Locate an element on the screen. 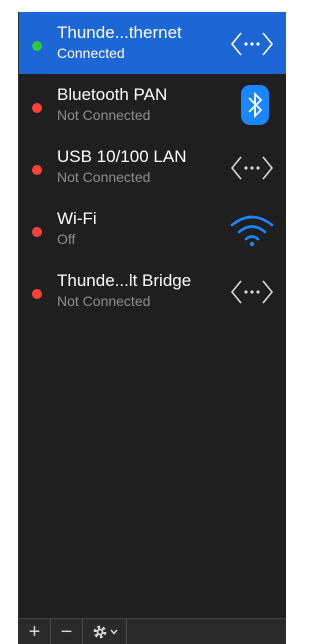  service-row-usb-lan: USB 10/100 LAN Not Connected is located at coordinates (152, 167).